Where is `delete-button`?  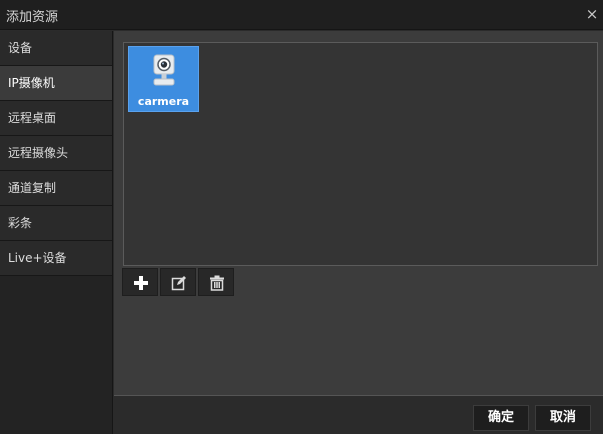 delete-button is located at coordinates (216, 282).